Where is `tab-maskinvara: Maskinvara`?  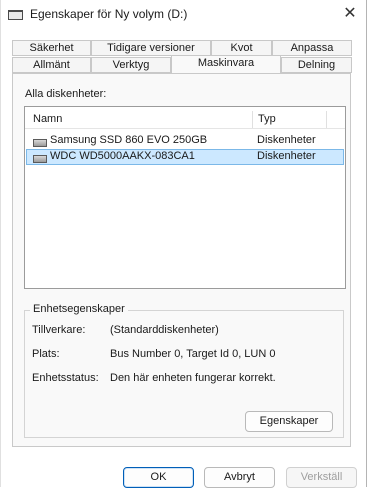
tab-maskinvara: Maskinvara is located at coordinates (226, 64).